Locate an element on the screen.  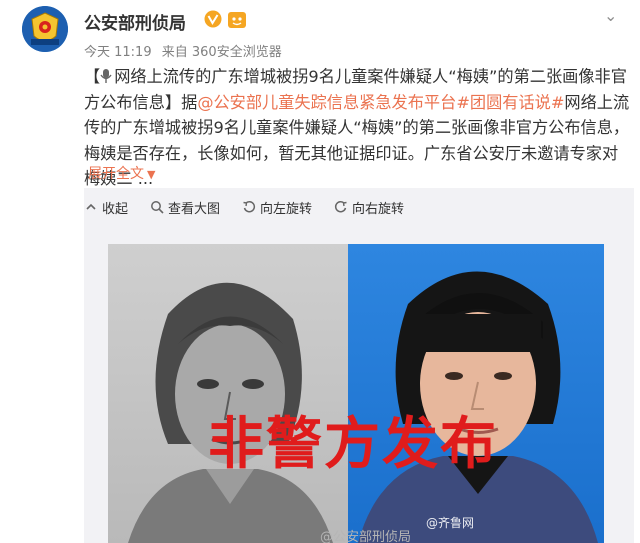
more-options-icon: ⌄ is located at coordinates (610, 15).